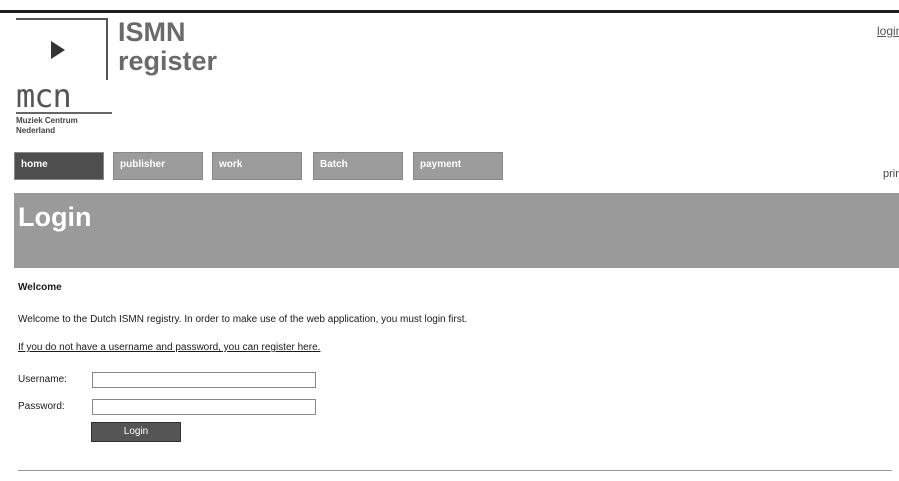 The height and width of the screenshot is (481, 899). Describe the element at coordinates (42, 379) in the screenshot. I see `username-label: Username:` at that location.